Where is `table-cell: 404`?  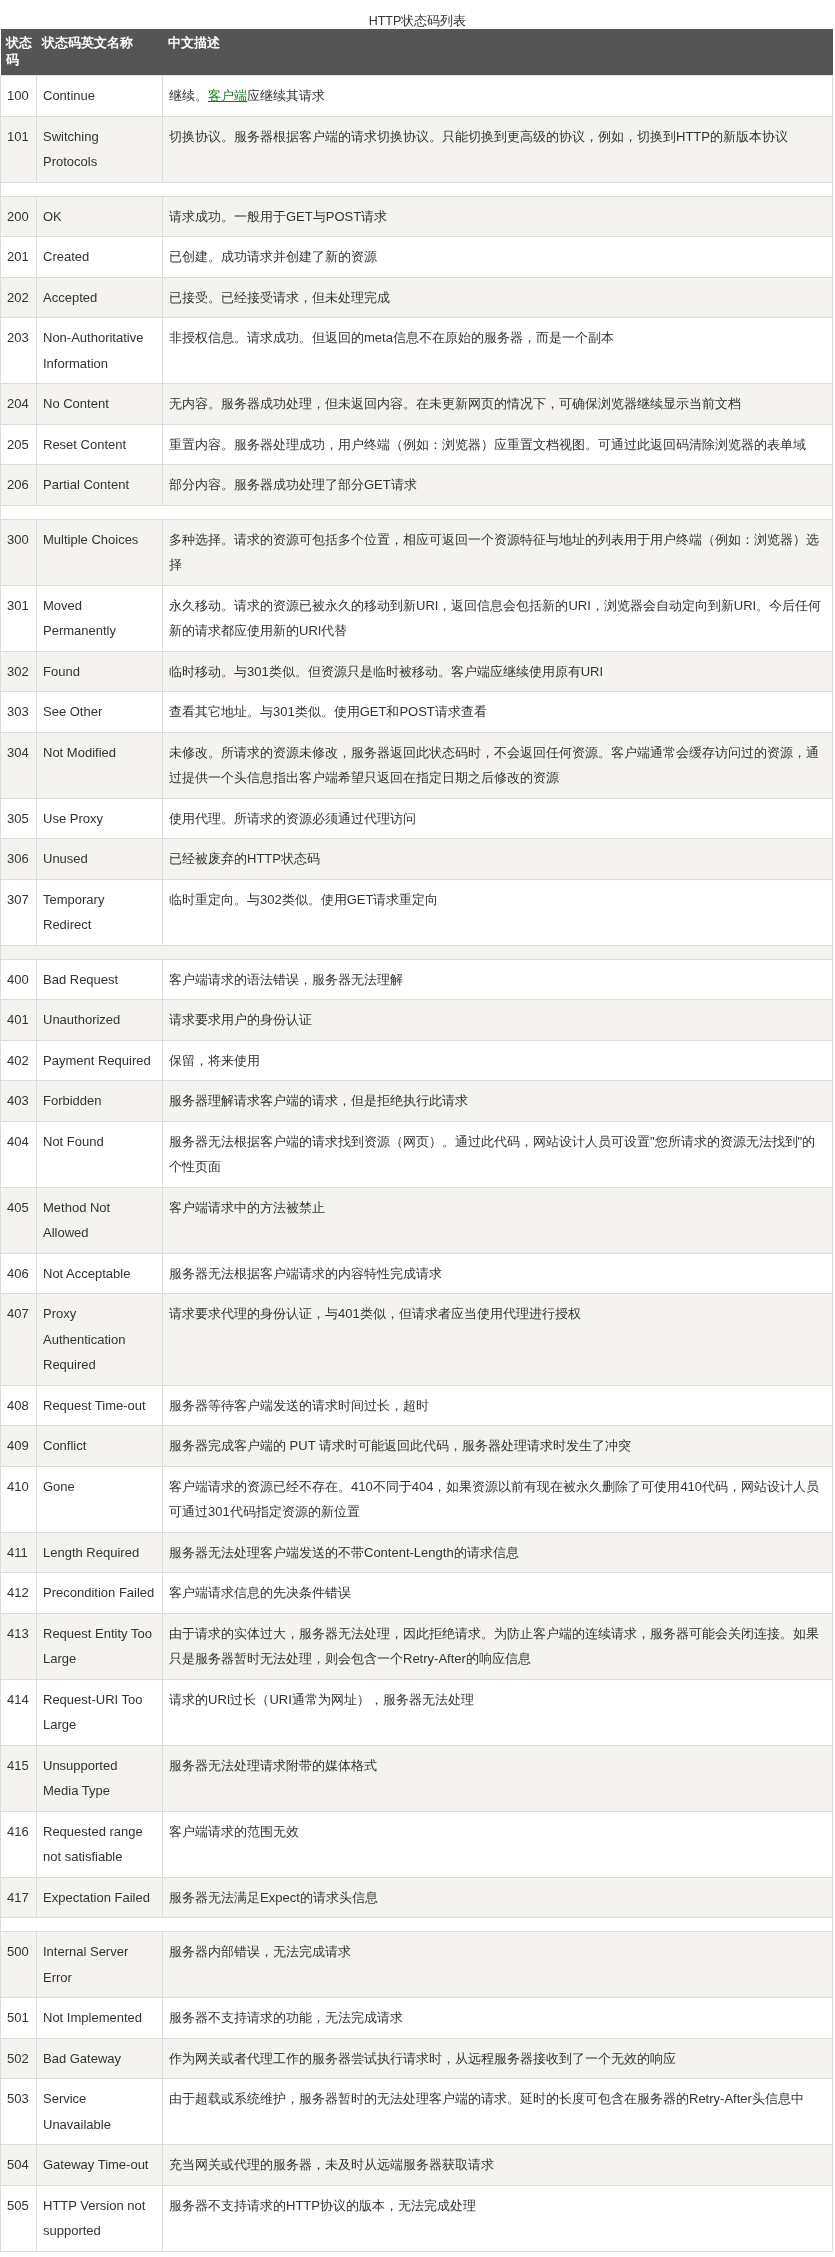
table-cell: 404 is located at coordinates (18, 1154).